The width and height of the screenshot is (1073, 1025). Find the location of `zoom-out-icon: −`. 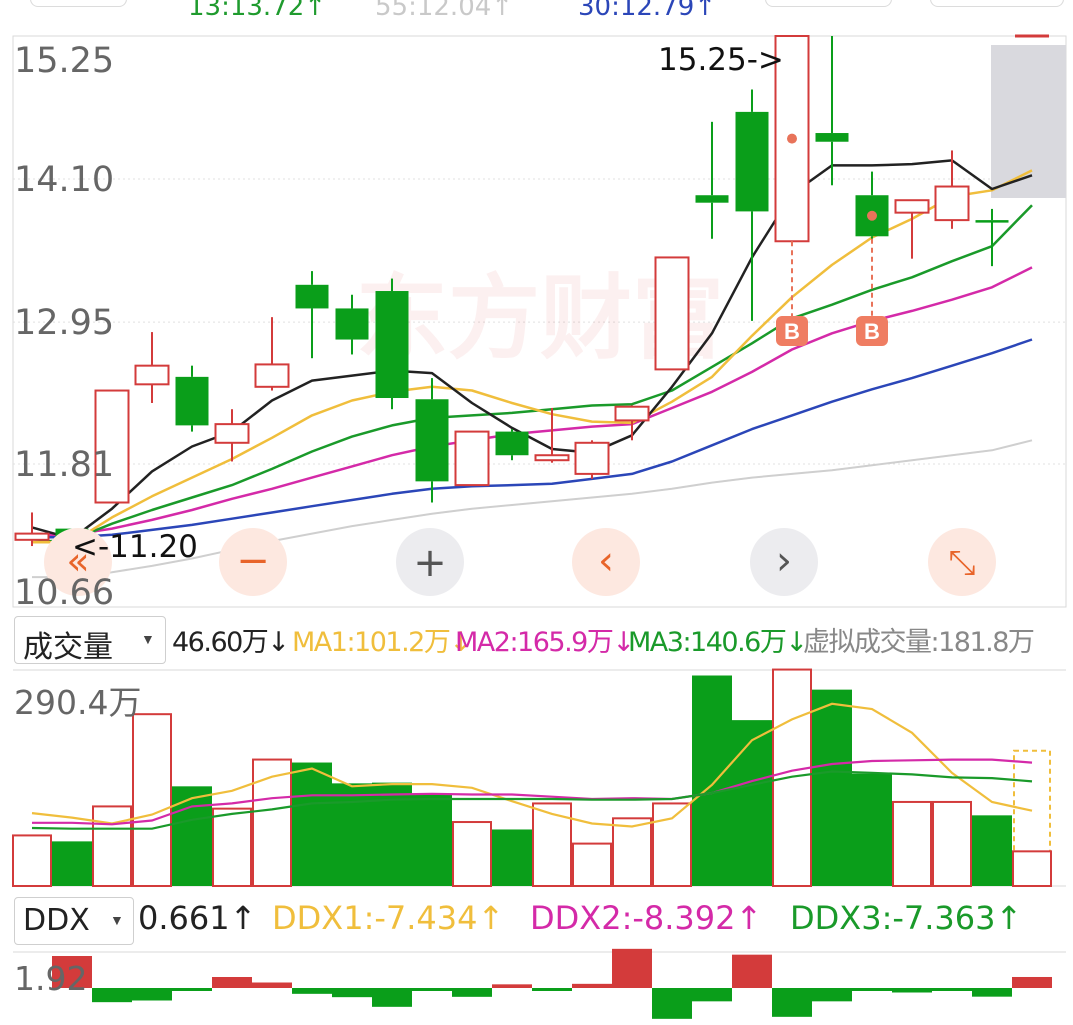

zoom-out-icon: − is located at coordinates (253, 561).